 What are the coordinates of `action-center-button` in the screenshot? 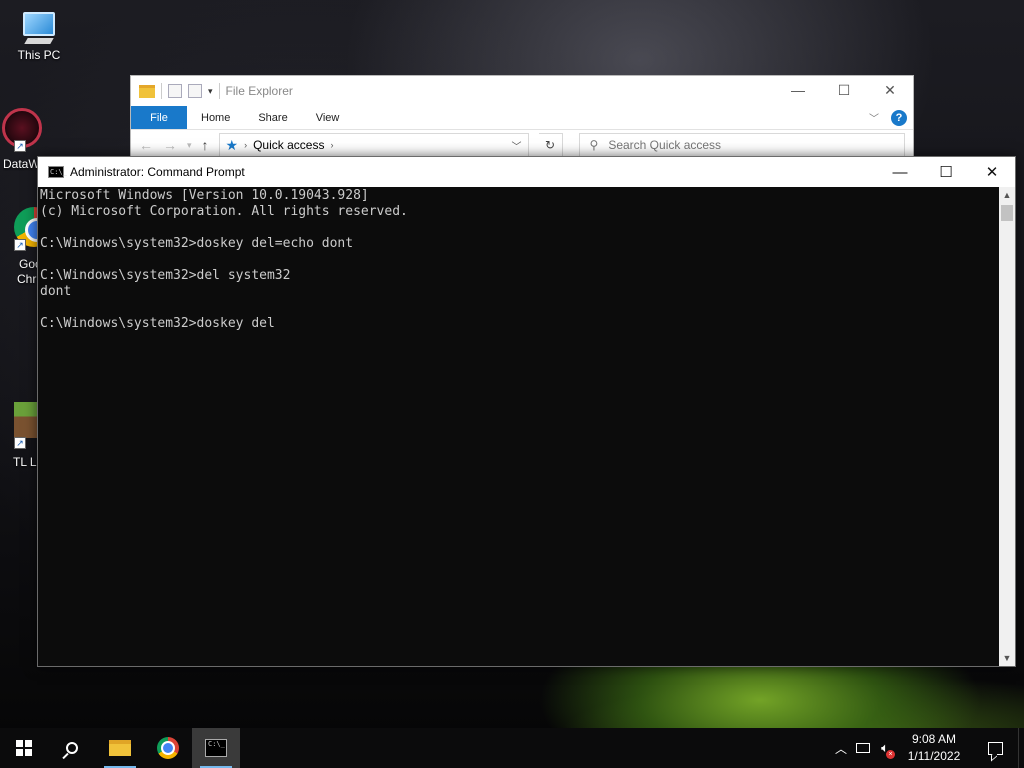 It's located at (995, 748).